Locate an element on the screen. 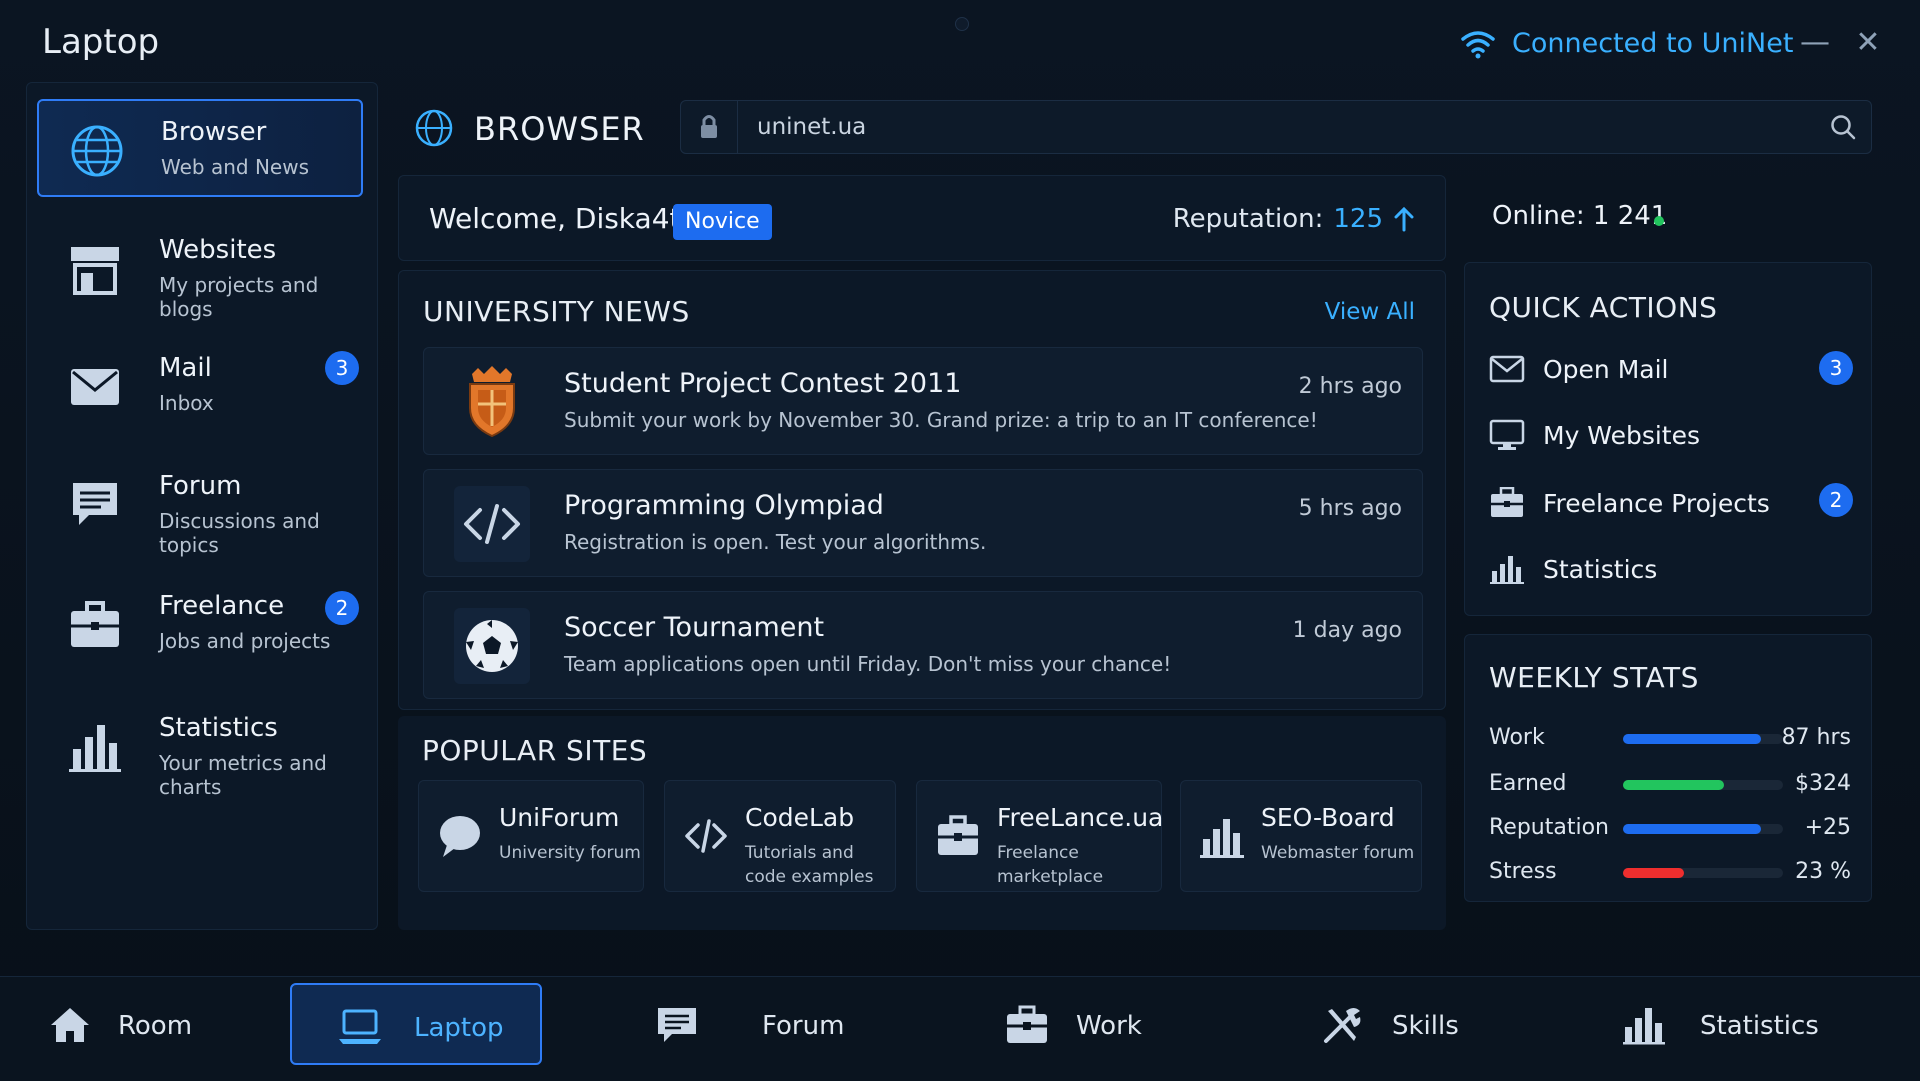 The height and width of the screenshot is (1081, 1920). sidebar-item-title: Statistics is located at coordinates (218, 728).